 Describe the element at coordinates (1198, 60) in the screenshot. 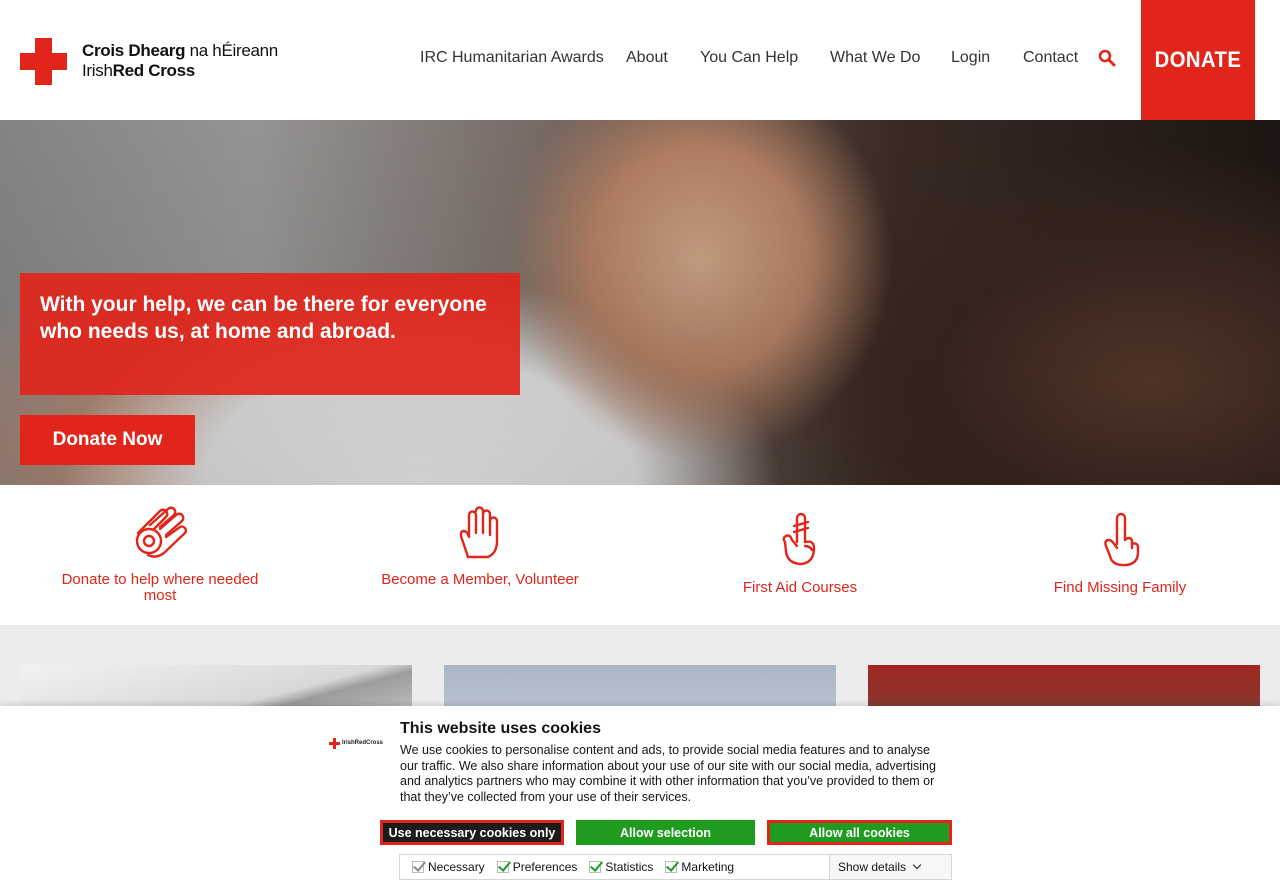

I see `header-donate-button: DONATE` at that location.